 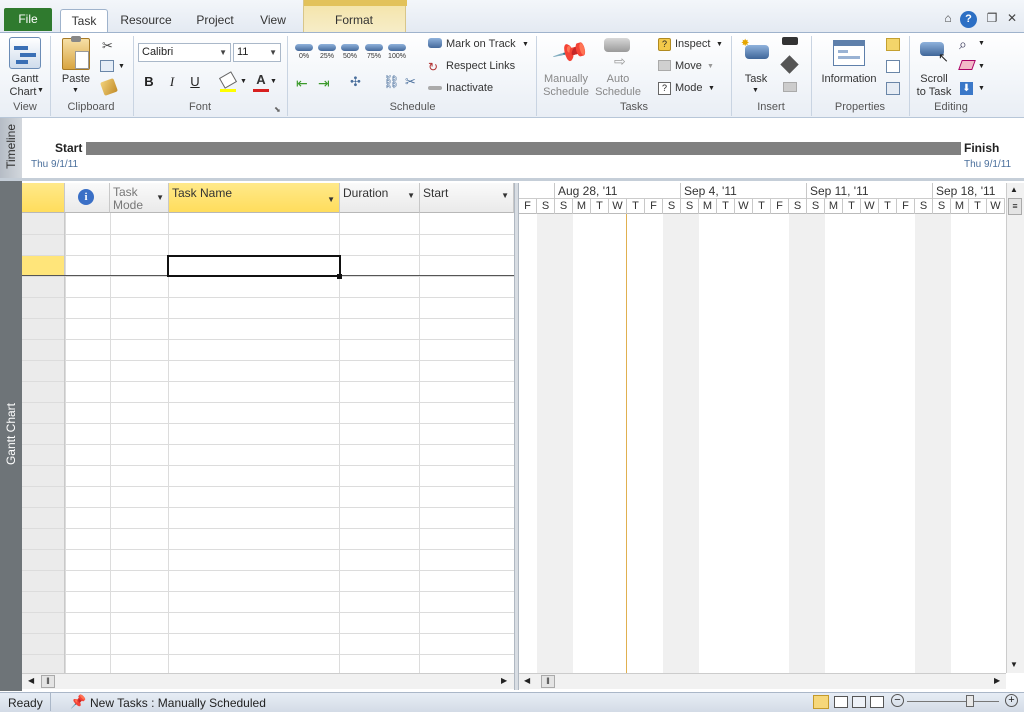 I want to click on cut-icon: ✂, so click(x=107, y=46).